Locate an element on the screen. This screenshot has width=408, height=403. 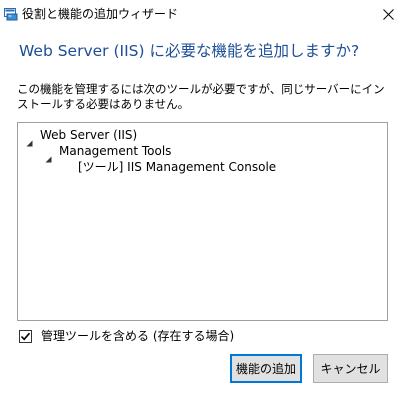
tree-node-iis-console: [ツール] IIS Management Console is located at coordinates (177, 167).